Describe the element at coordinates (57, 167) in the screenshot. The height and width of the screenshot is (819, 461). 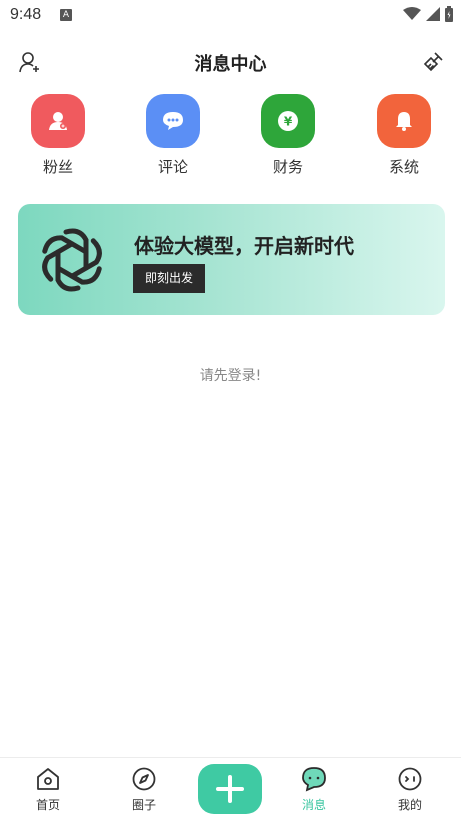
I see `category-label: 粉丝` at that location.